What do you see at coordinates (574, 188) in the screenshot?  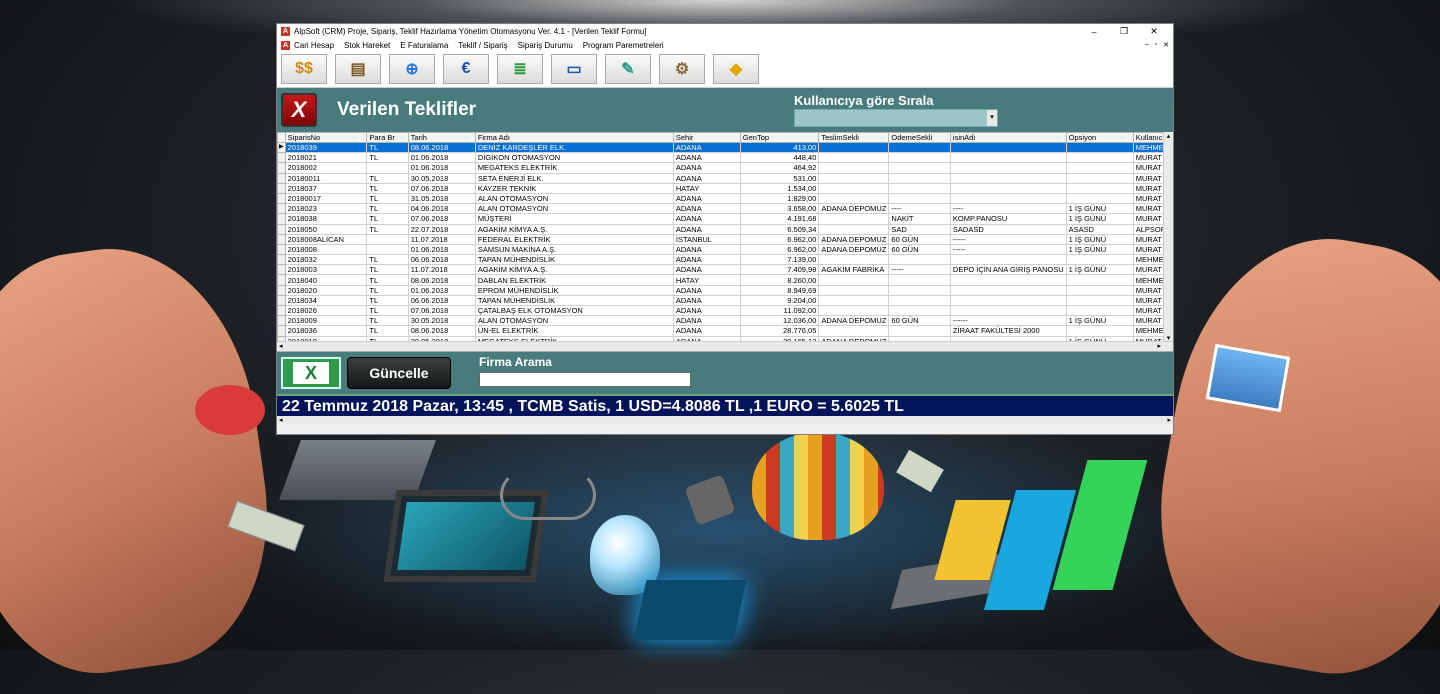 I see `table-cell: KAYZER TEKNİK` at bounding box center [574, 188].